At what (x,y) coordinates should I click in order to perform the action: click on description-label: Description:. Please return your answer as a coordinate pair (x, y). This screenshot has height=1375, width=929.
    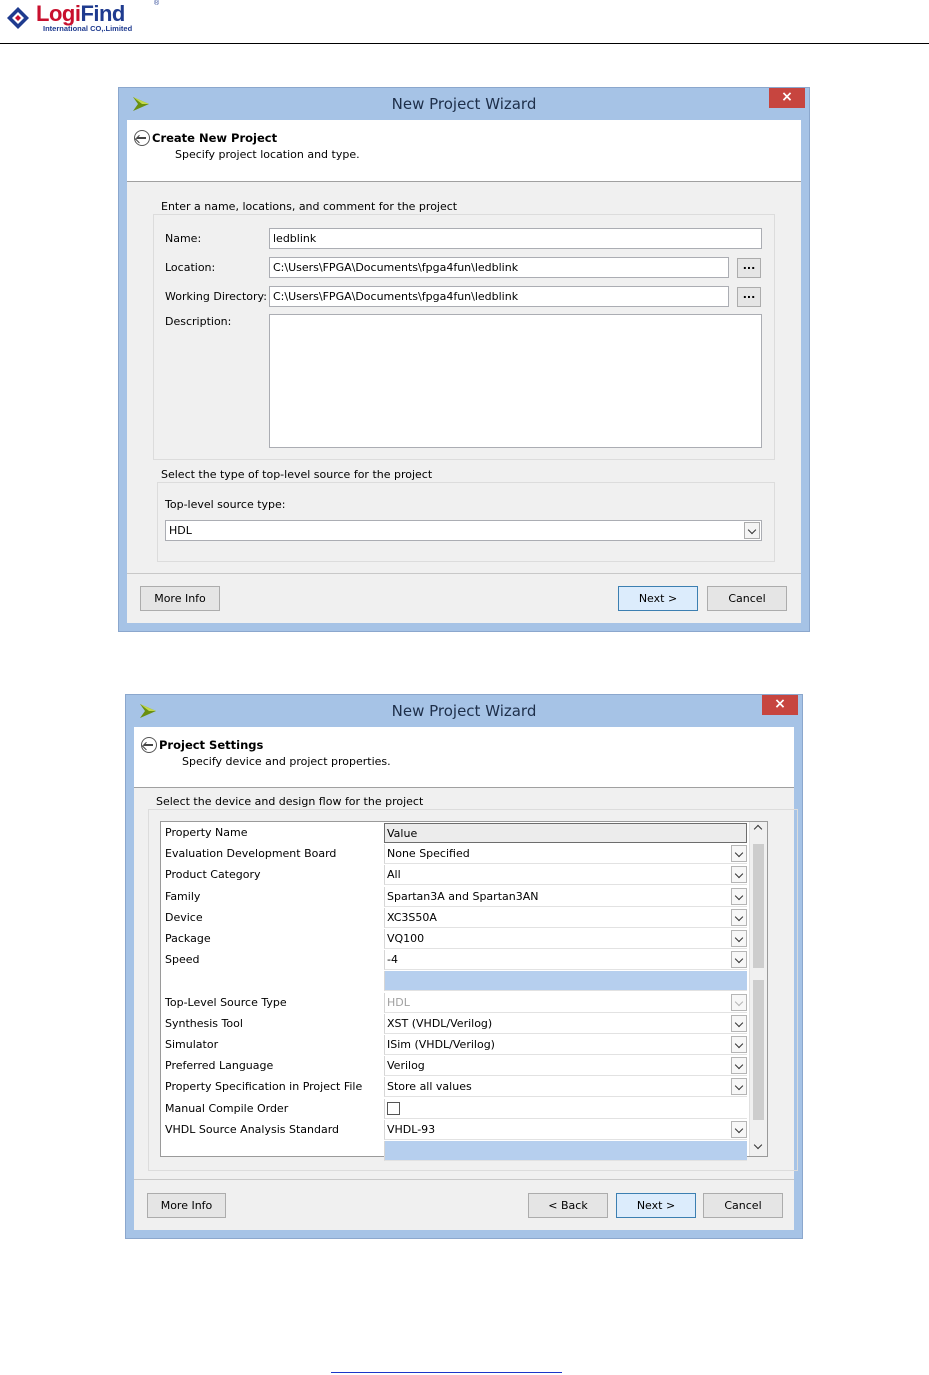
    Looking at the image, I should click on (198, 321).